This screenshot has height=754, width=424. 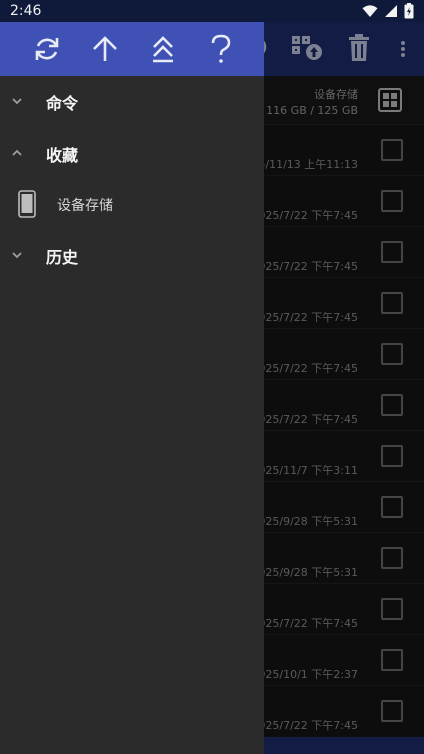 I want to click on arrow-up-icon, so click(x=105, y=49).